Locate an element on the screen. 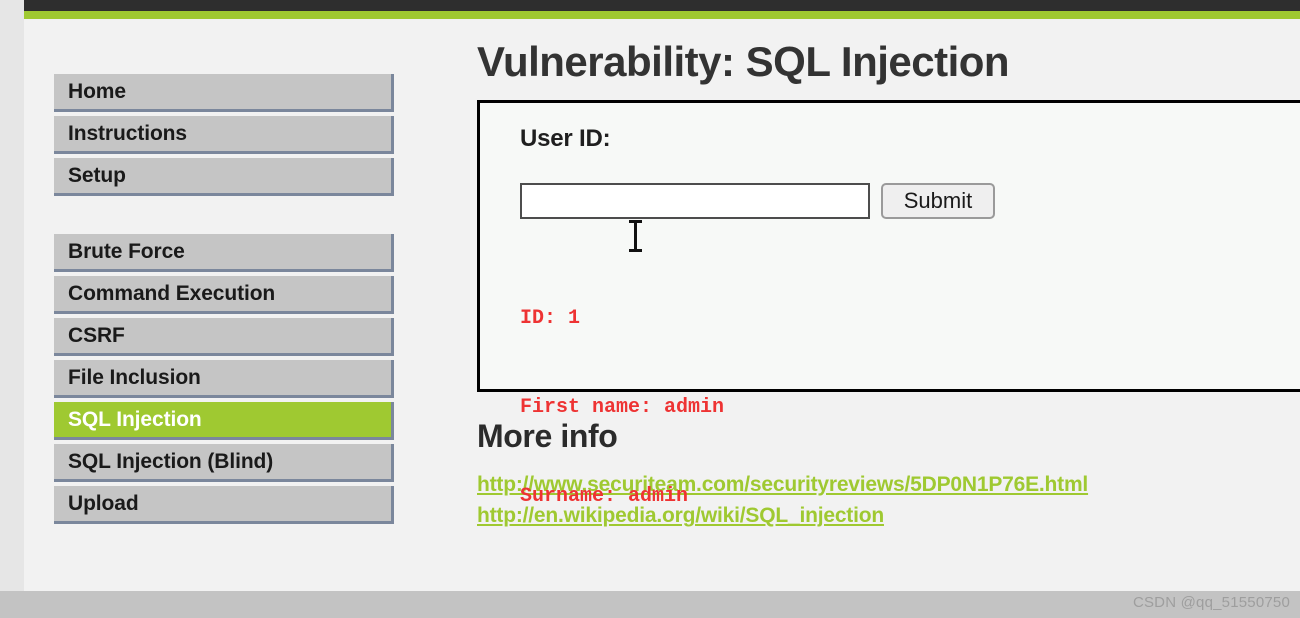 Image resolution: width=1300 pixels, height=618 pixels. sidebar-item-home: Home is located at coordinates (224, 93).